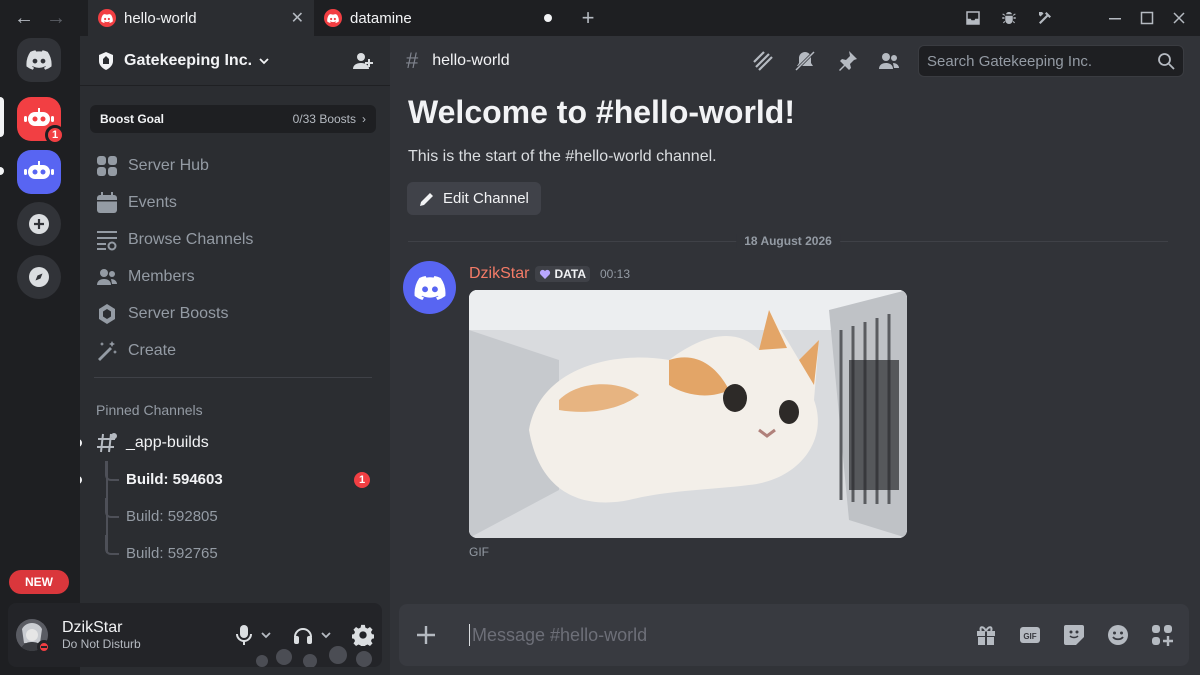 The width and height of the screenshot is (1200, 675). What do you see at coordinates (44, 647) in the screenshot?
I see `dnd-status-icon` at bounding box center [44, 647].